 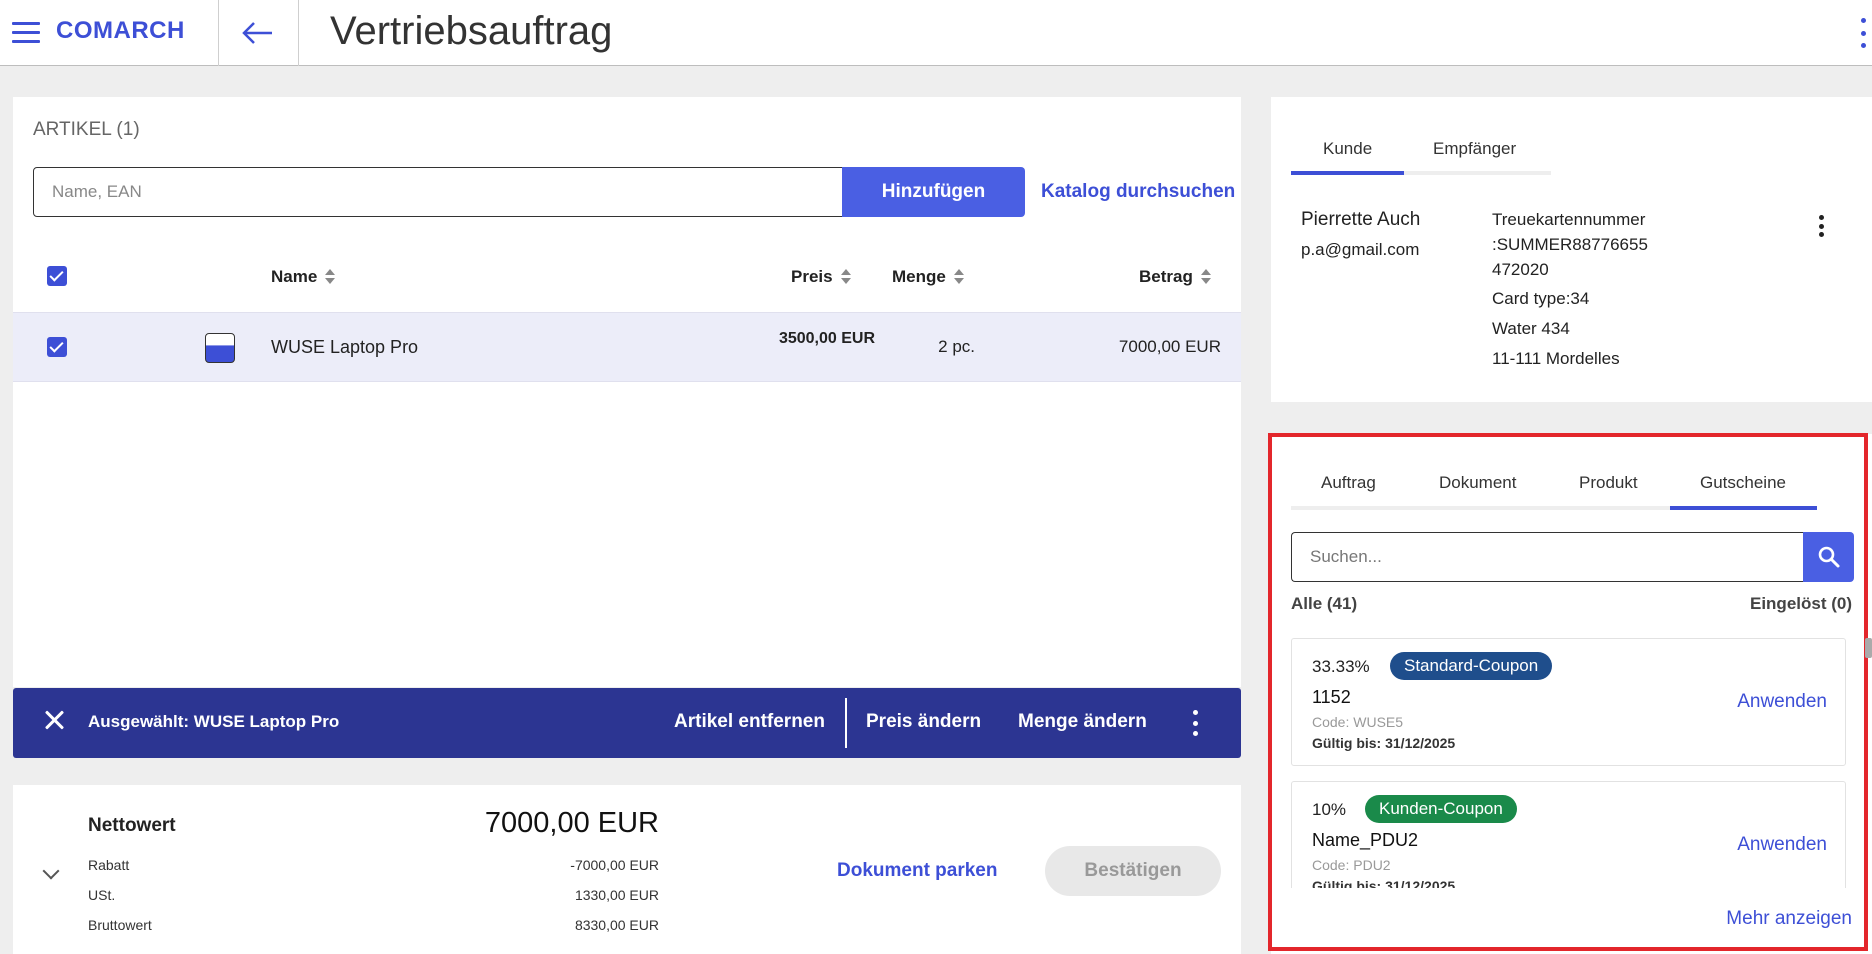 What do you see at coordinates (1195, 723) in the screenshot?
I see `more-actions-icon` at bounding box center [1195, 723].